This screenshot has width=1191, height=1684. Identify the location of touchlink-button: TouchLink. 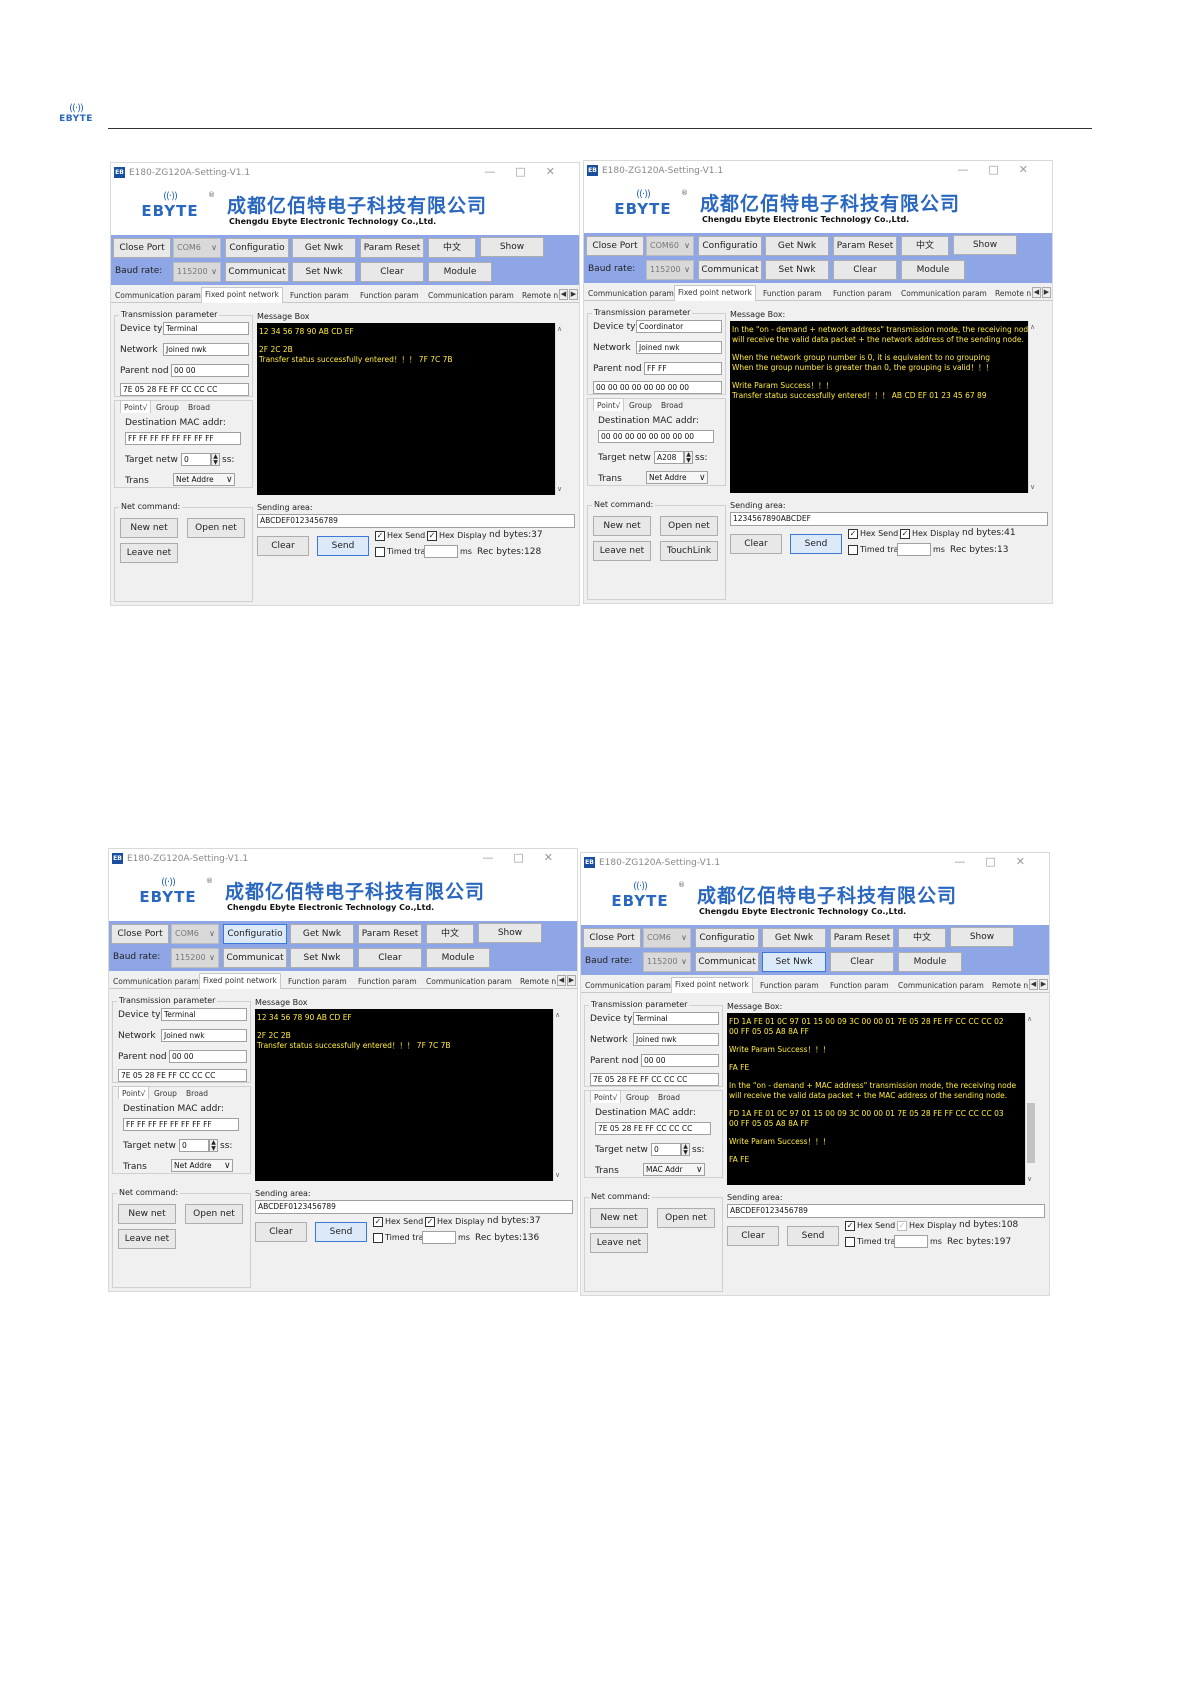
(689, 551).